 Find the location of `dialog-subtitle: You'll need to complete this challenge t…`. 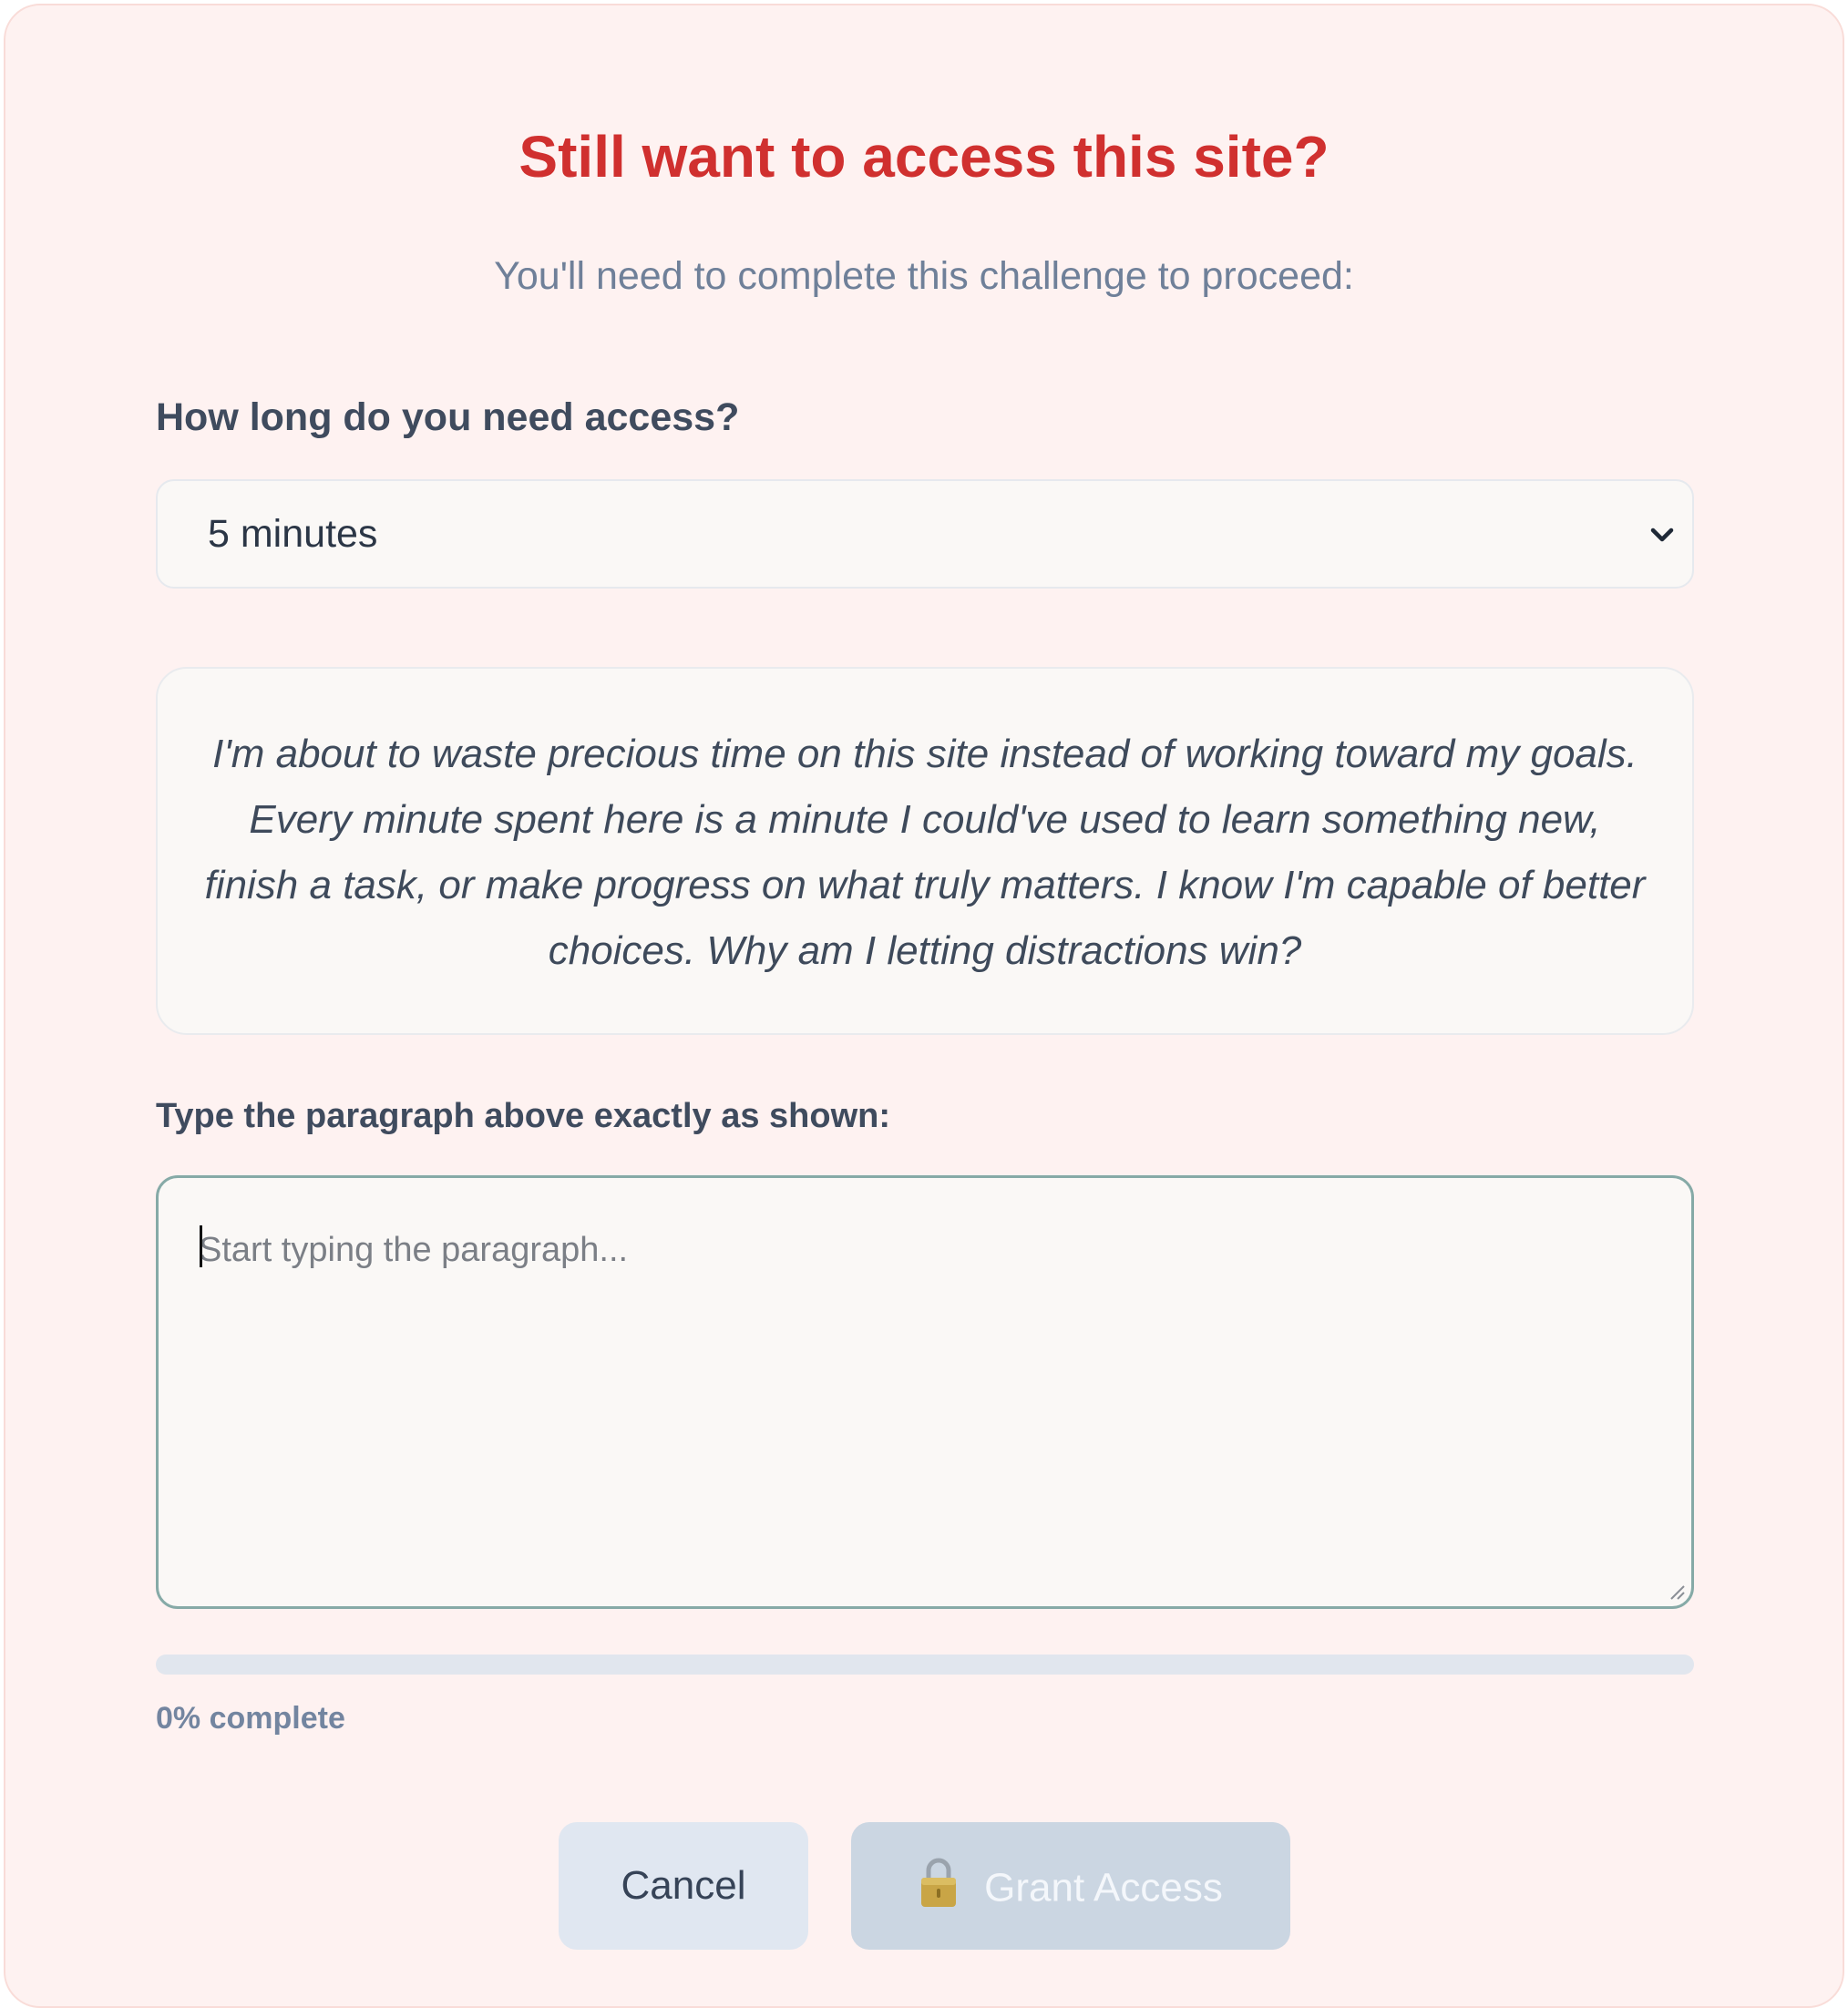

dialog-subtitle: You'll need to complete this challenge t… is located at coordinates (924, 276).